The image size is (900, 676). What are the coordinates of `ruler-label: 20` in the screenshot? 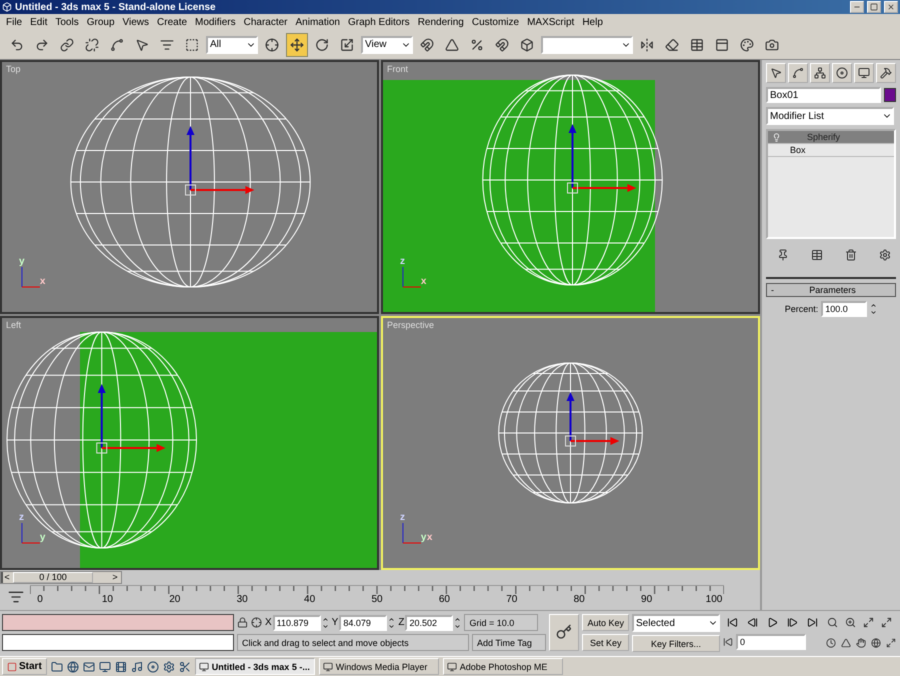 It's located at (174, 600).